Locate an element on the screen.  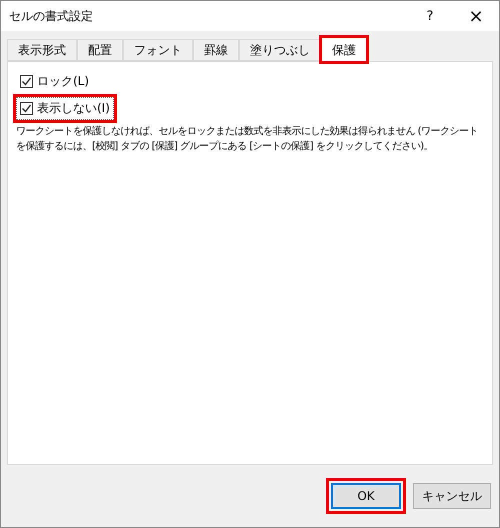
description-text: ワークシートを保護しなければ、セルをロックまたは数式を非表示にした効果は得られません (ワークシートを保護するには、[校閲] タブの [保護] グループにある [シートの保護] をクリックしてください)。 is located at coordinates (248, 139).